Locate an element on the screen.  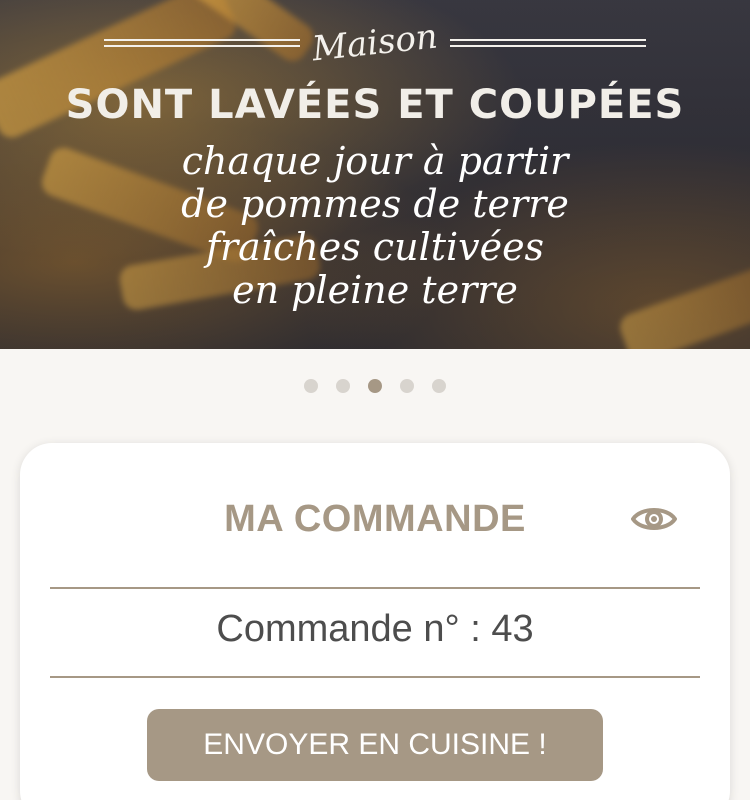
hero-subtext-line: de pommes de terre is located at coordinates (375, 204).